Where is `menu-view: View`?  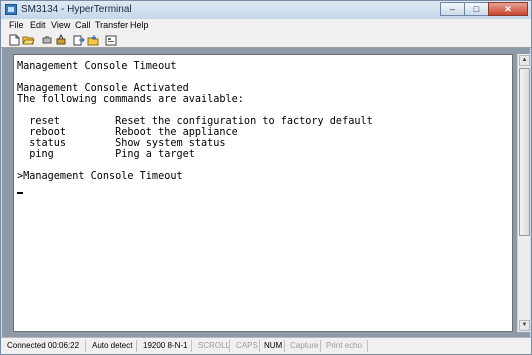 menu-view: View is located at coordinates (60, 25).